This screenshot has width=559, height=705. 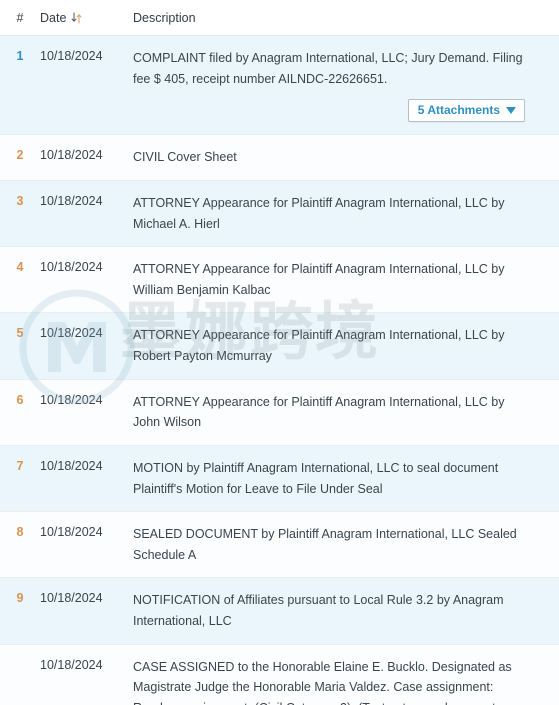 What do you see at coordinates (20, 18) in the screenshot?
I see `column-header-number: #` at bounding box center [20, 18].